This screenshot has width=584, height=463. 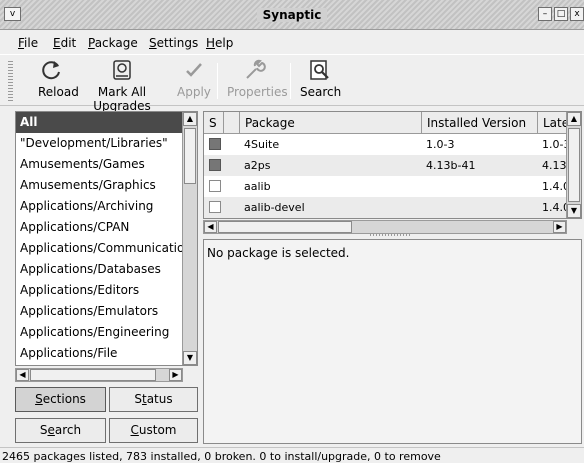 What do you see at coordinates (440, 144) in the screenshot?
I see `installed-version: 1.0-3` at bounding box center [440, 144].